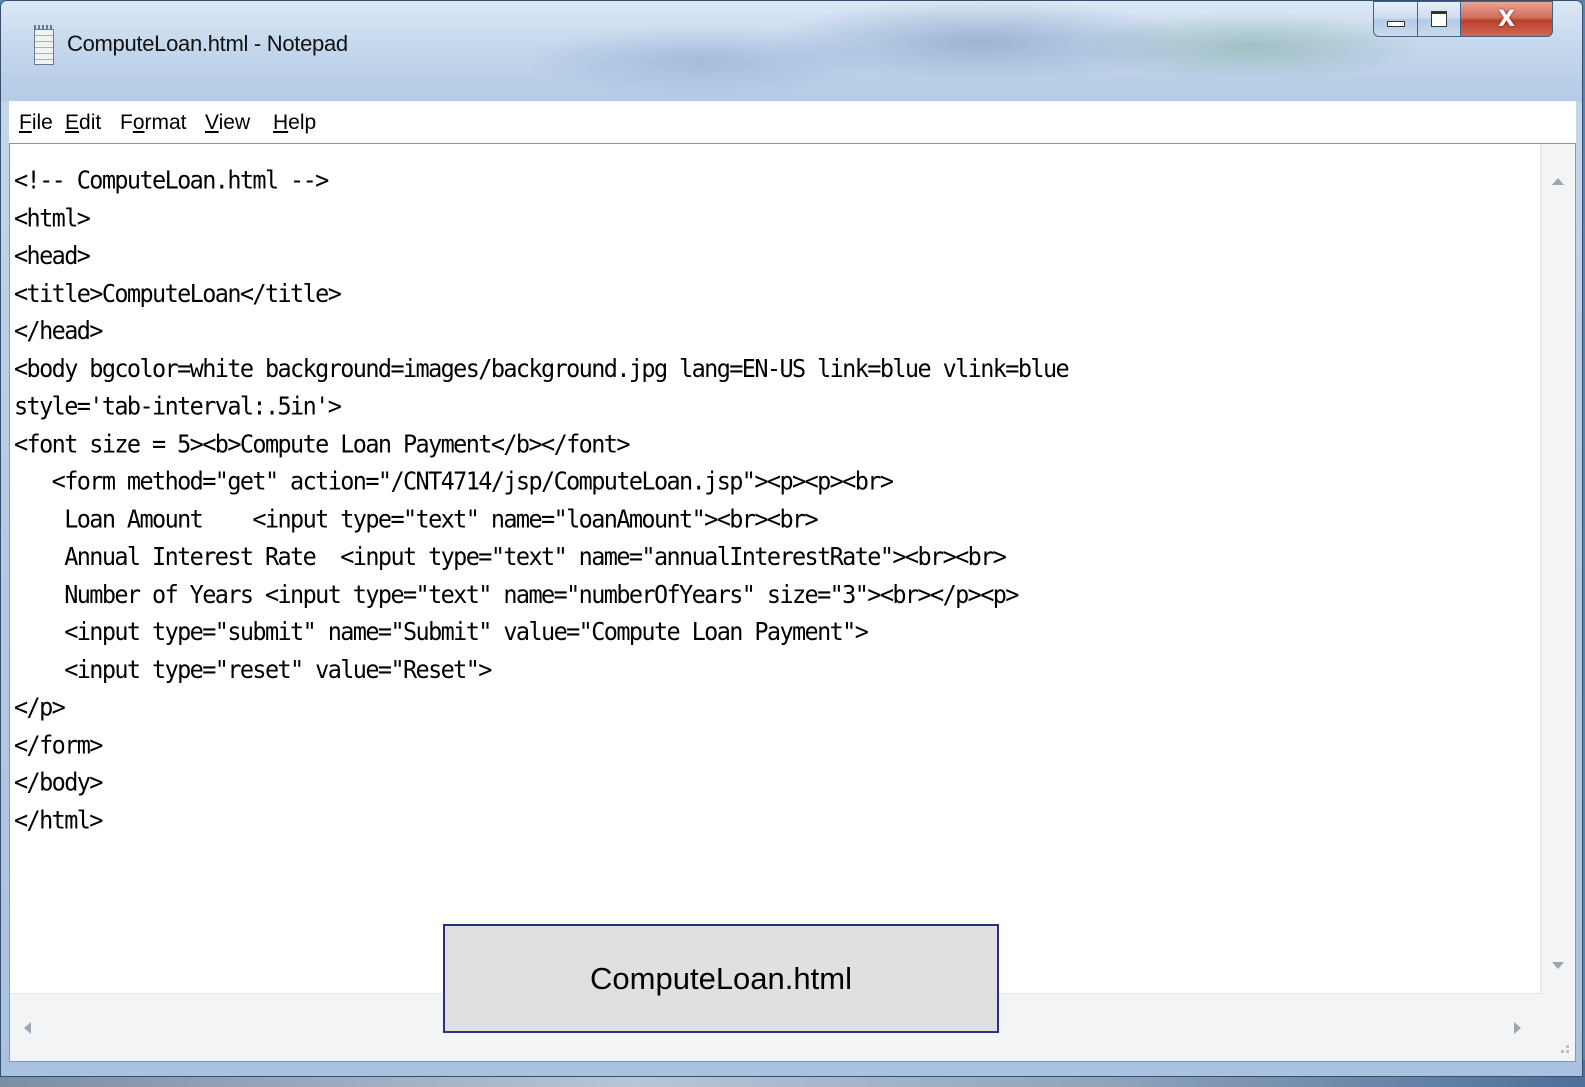 Image resolution: width=1585 pixels, height=1087 pixels. Describe the element at coordinates (44, 45) in the screenshot. I see `notepad-icon` at that location.